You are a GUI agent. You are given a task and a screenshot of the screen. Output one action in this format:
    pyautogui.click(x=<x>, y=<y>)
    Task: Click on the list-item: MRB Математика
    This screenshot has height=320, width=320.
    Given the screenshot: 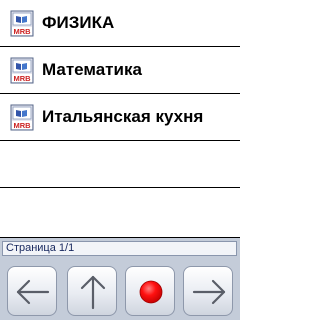 What is the action you would take?
    pyautogui.click(x=120, y=70)
    